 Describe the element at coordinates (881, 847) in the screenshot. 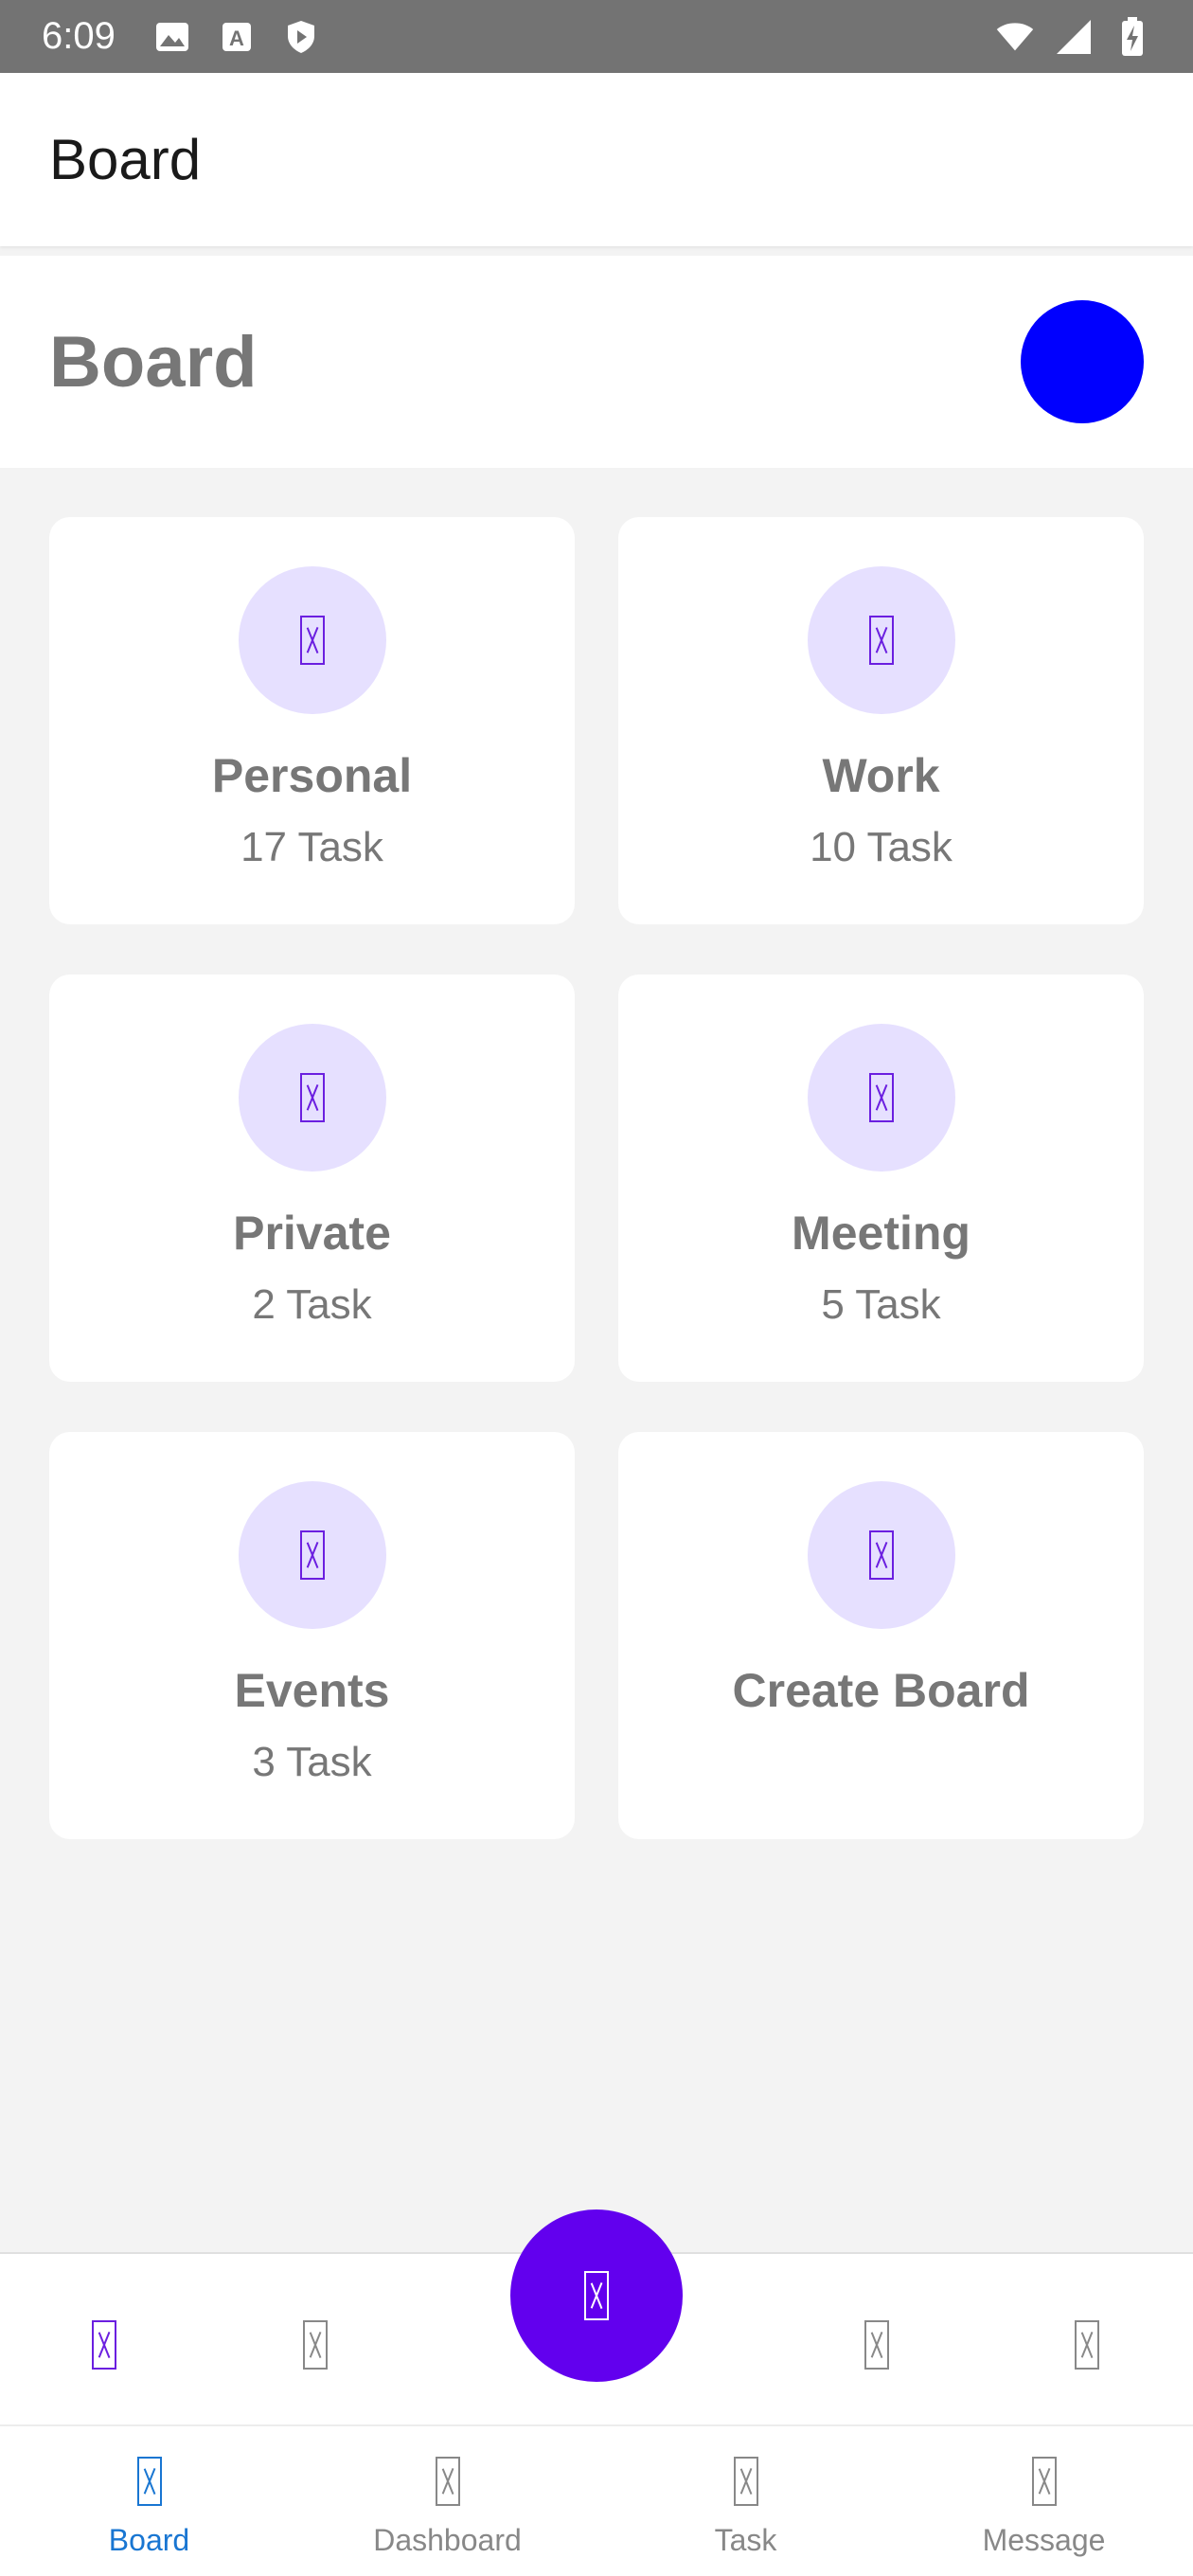

I see `board-task-count: 10 Task` at that location.